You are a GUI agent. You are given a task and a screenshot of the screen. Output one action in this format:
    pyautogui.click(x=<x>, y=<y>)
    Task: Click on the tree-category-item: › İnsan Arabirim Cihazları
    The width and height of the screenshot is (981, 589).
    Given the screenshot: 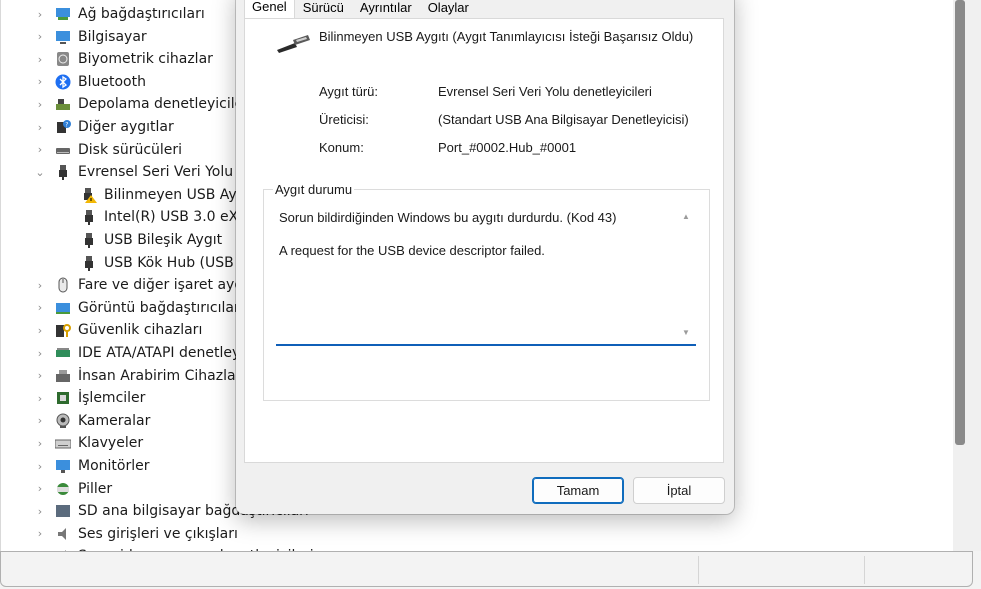 What is the action you would take?
    pyautogui.click(x=139, y=376)
    